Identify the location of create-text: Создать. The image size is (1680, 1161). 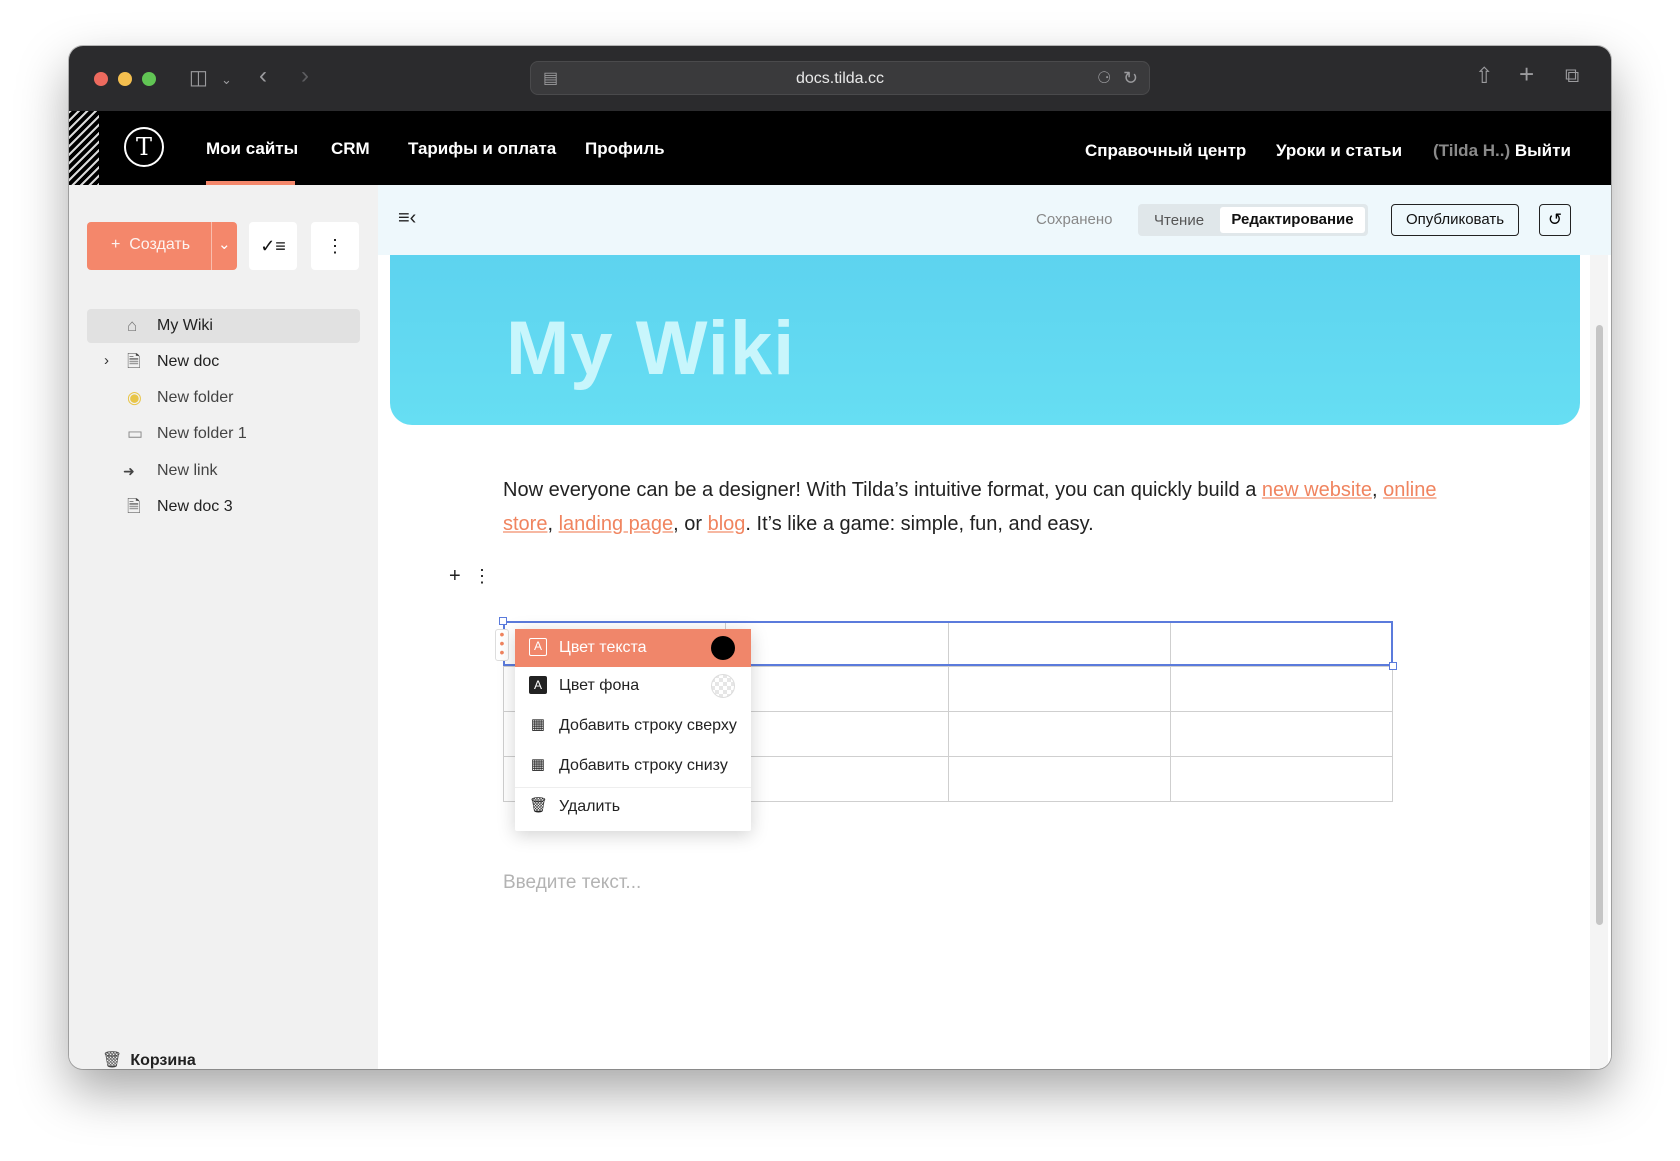
(160, 244).